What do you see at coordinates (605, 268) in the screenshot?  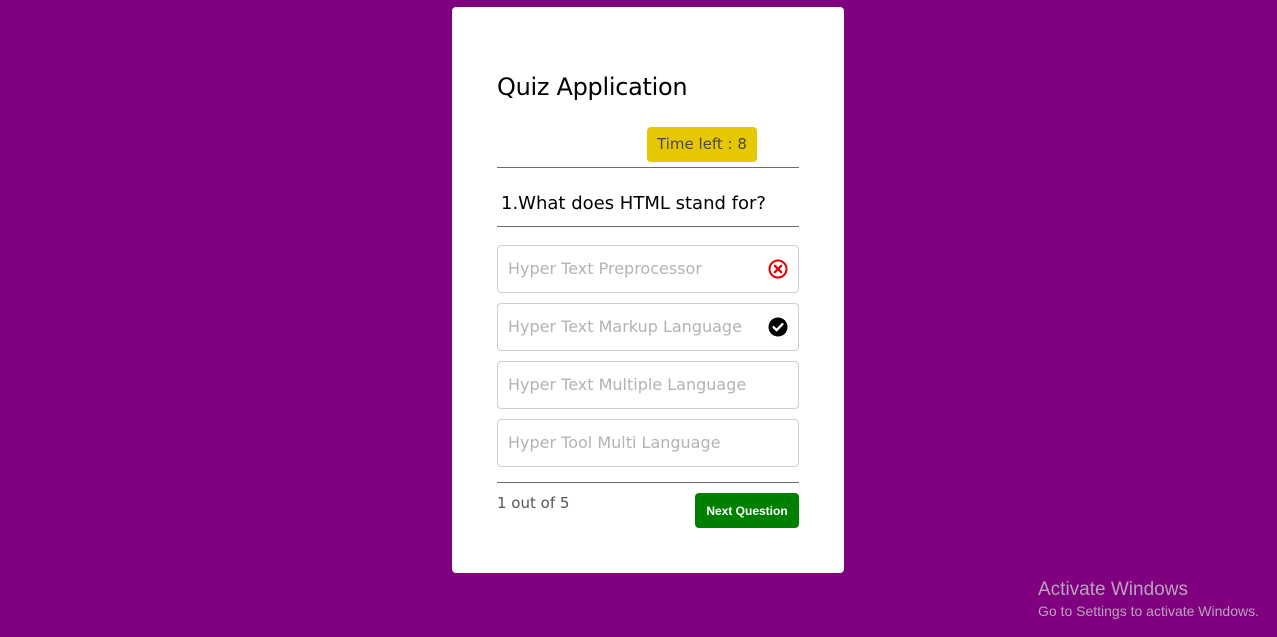 I see `option-label: Hyper Text Preprocessor` at bounding box center [605, 268].